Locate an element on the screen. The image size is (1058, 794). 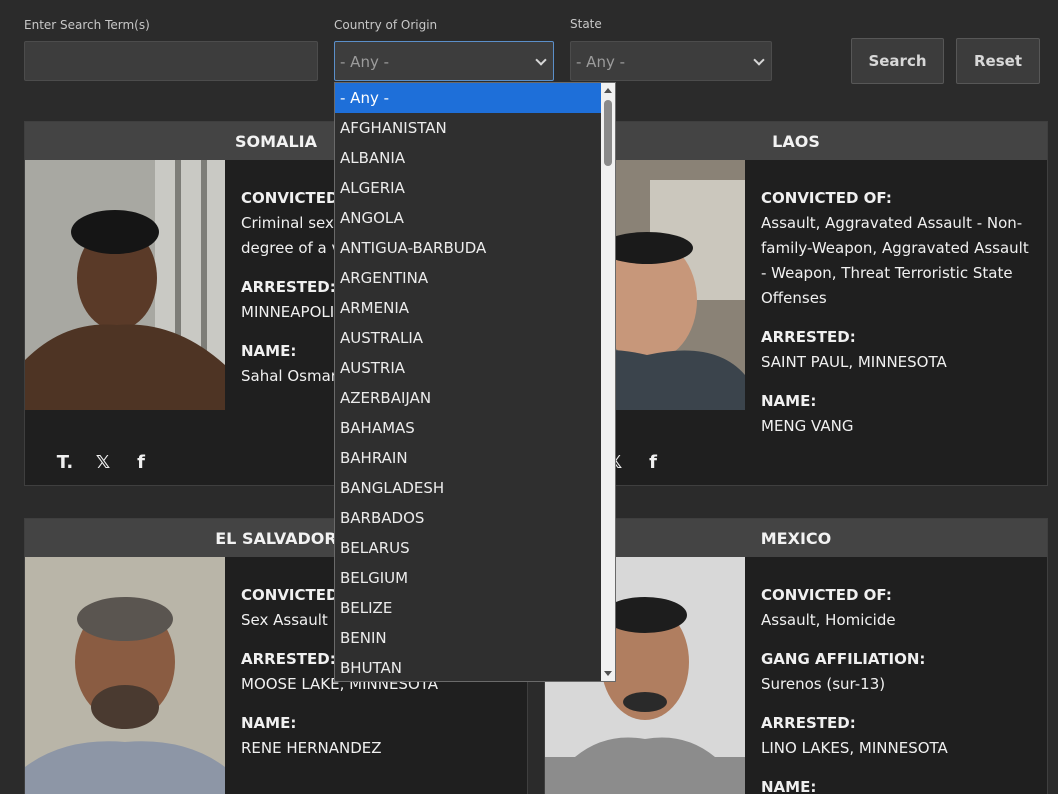
convicted-value: Assault, Homicide is located at coordinates (828, 620).